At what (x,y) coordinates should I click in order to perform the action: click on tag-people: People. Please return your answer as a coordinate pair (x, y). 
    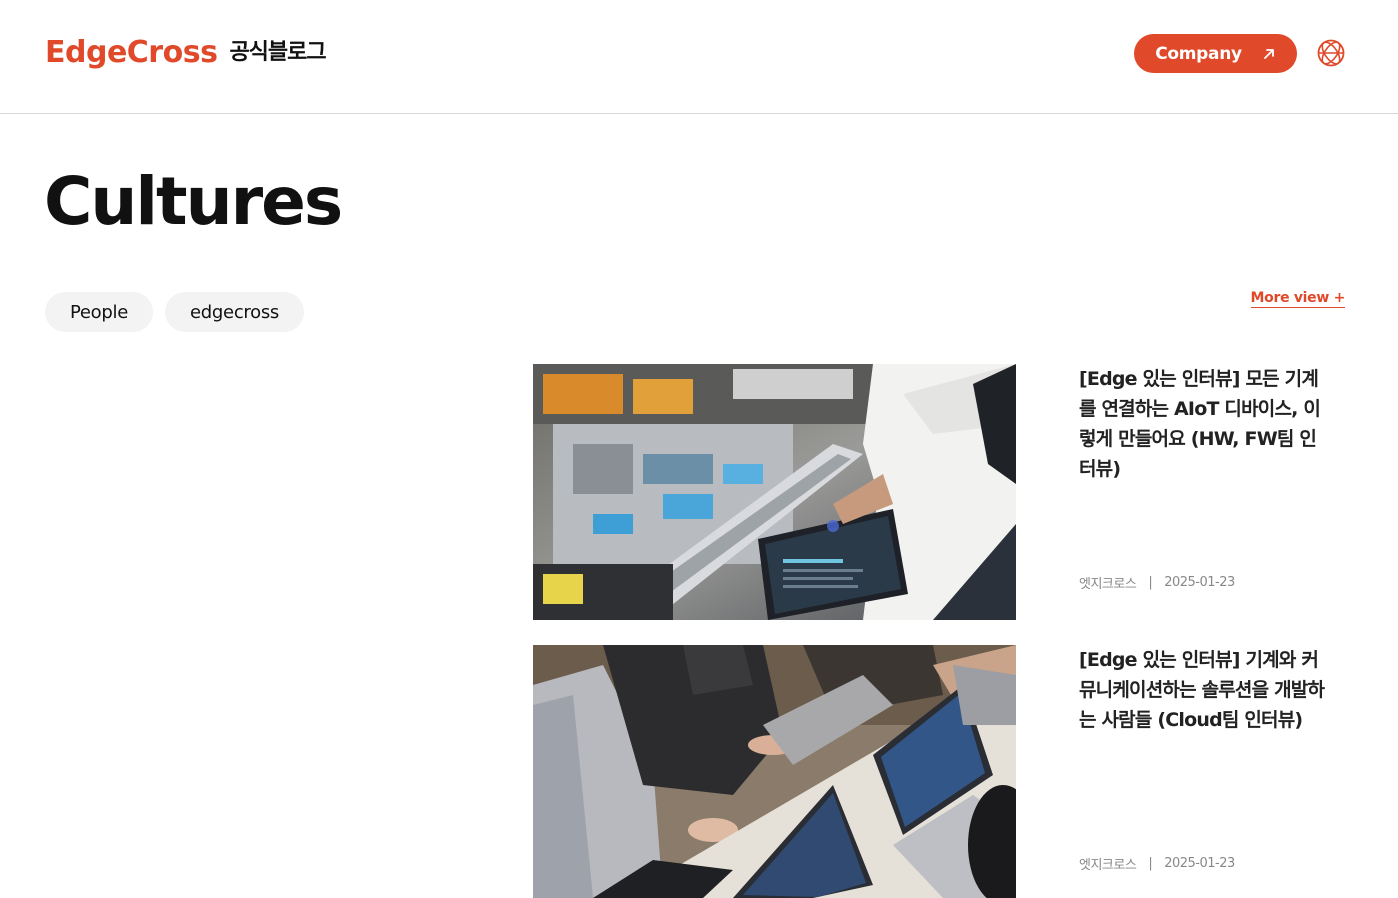
    Looking at the image, I should click on (99, 312).